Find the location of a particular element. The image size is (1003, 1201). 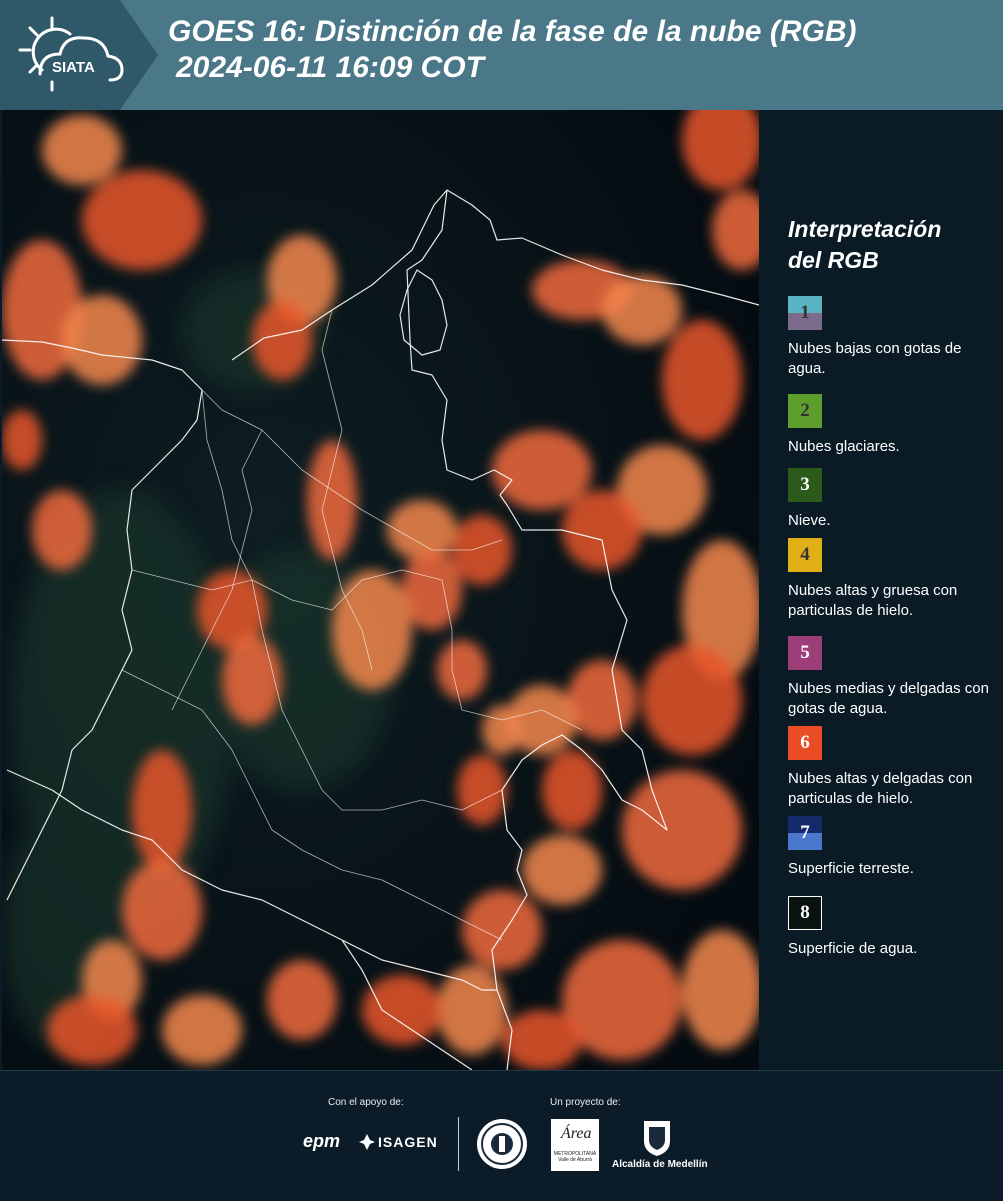

legend-number: 2 is located at coordinates (805, 410).